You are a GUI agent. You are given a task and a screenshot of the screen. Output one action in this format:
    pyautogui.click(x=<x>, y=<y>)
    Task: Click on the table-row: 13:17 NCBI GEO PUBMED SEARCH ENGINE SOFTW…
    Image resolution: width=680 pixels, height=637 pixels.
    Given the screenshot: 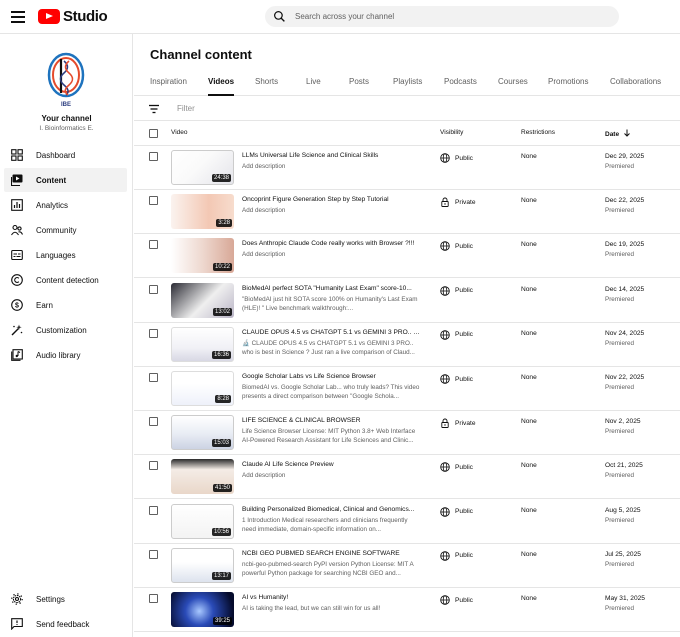 What is the action you would take?
    pyautogui.click(x=407, y=566)
    